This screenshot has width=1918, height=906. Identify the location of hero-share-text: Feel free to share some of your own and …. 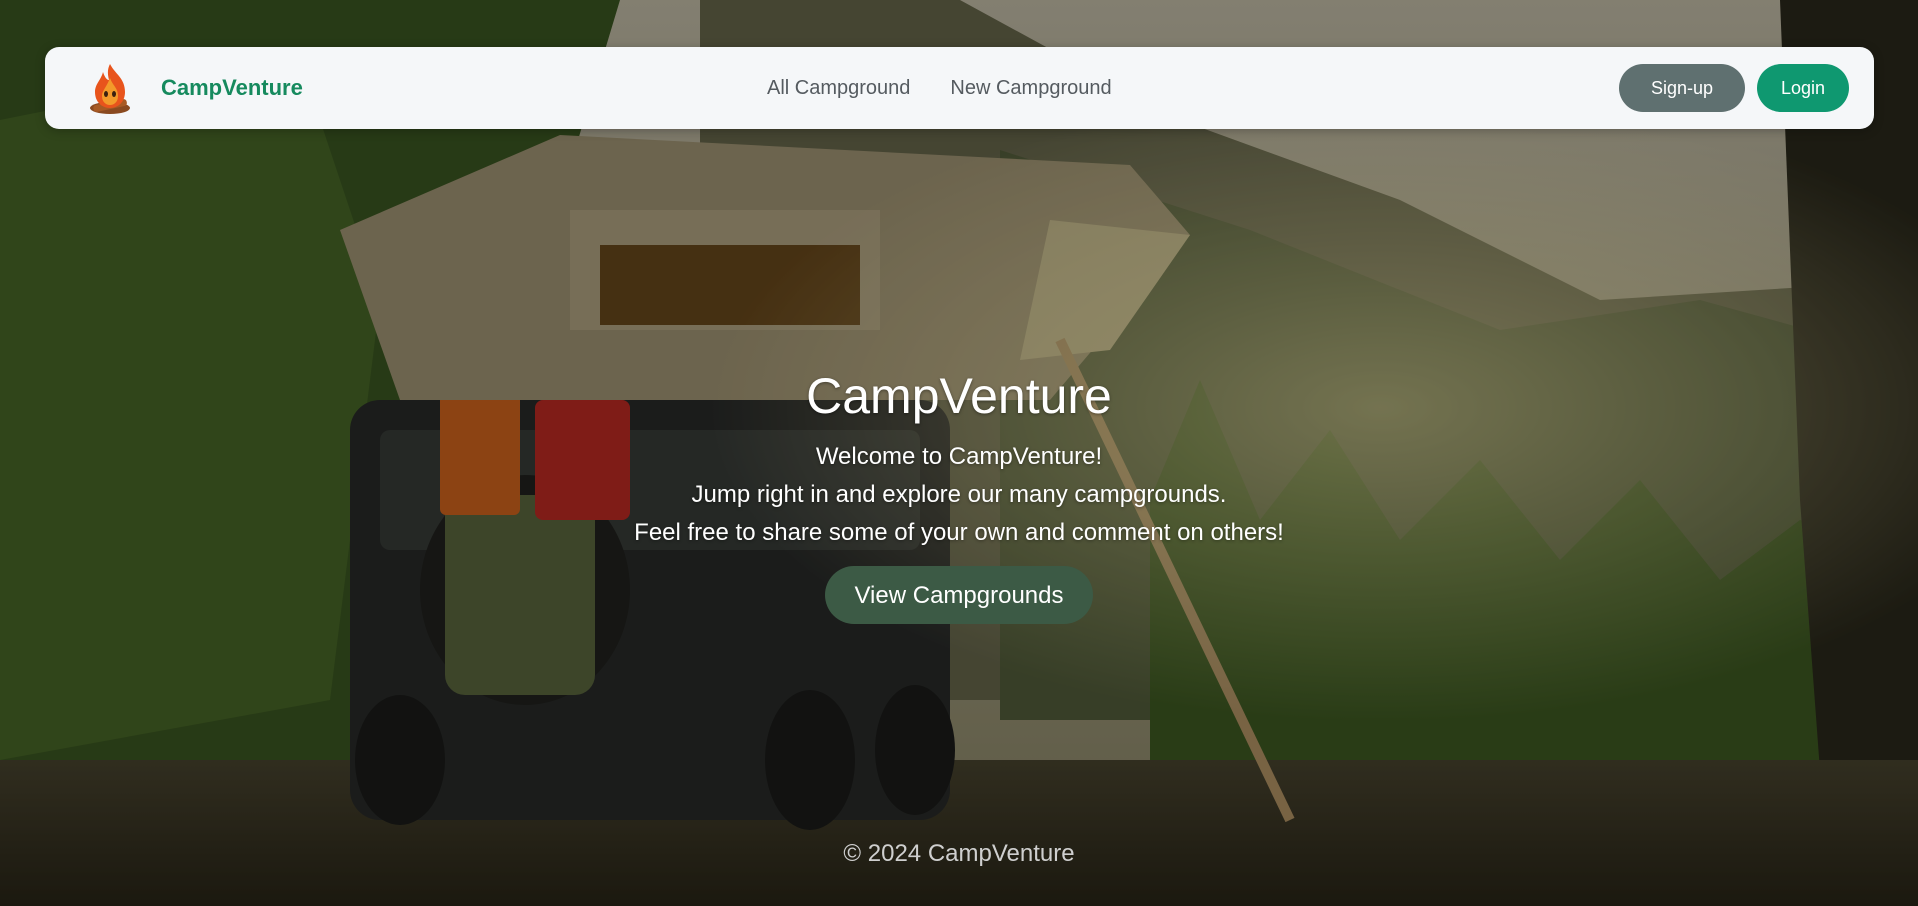
(959, 532).